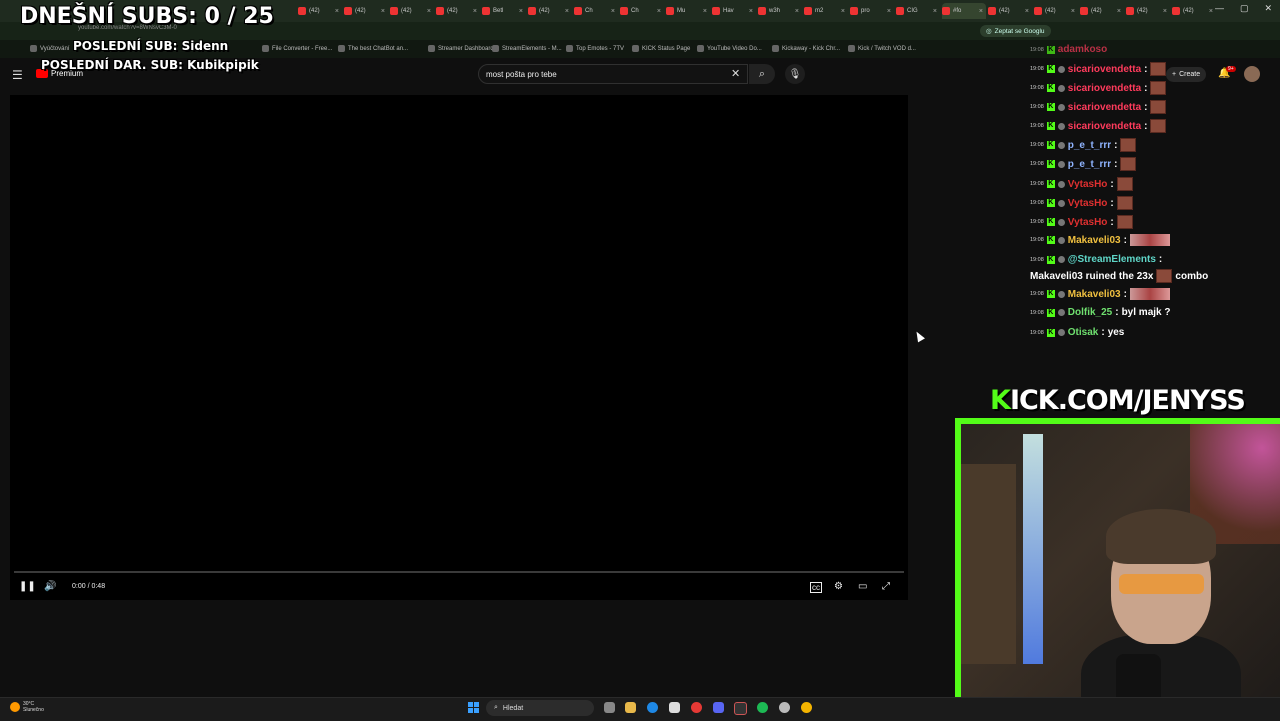 The image size is (1280, 721). I want to click on browser-tab: #fo ×, so click(964, 11).